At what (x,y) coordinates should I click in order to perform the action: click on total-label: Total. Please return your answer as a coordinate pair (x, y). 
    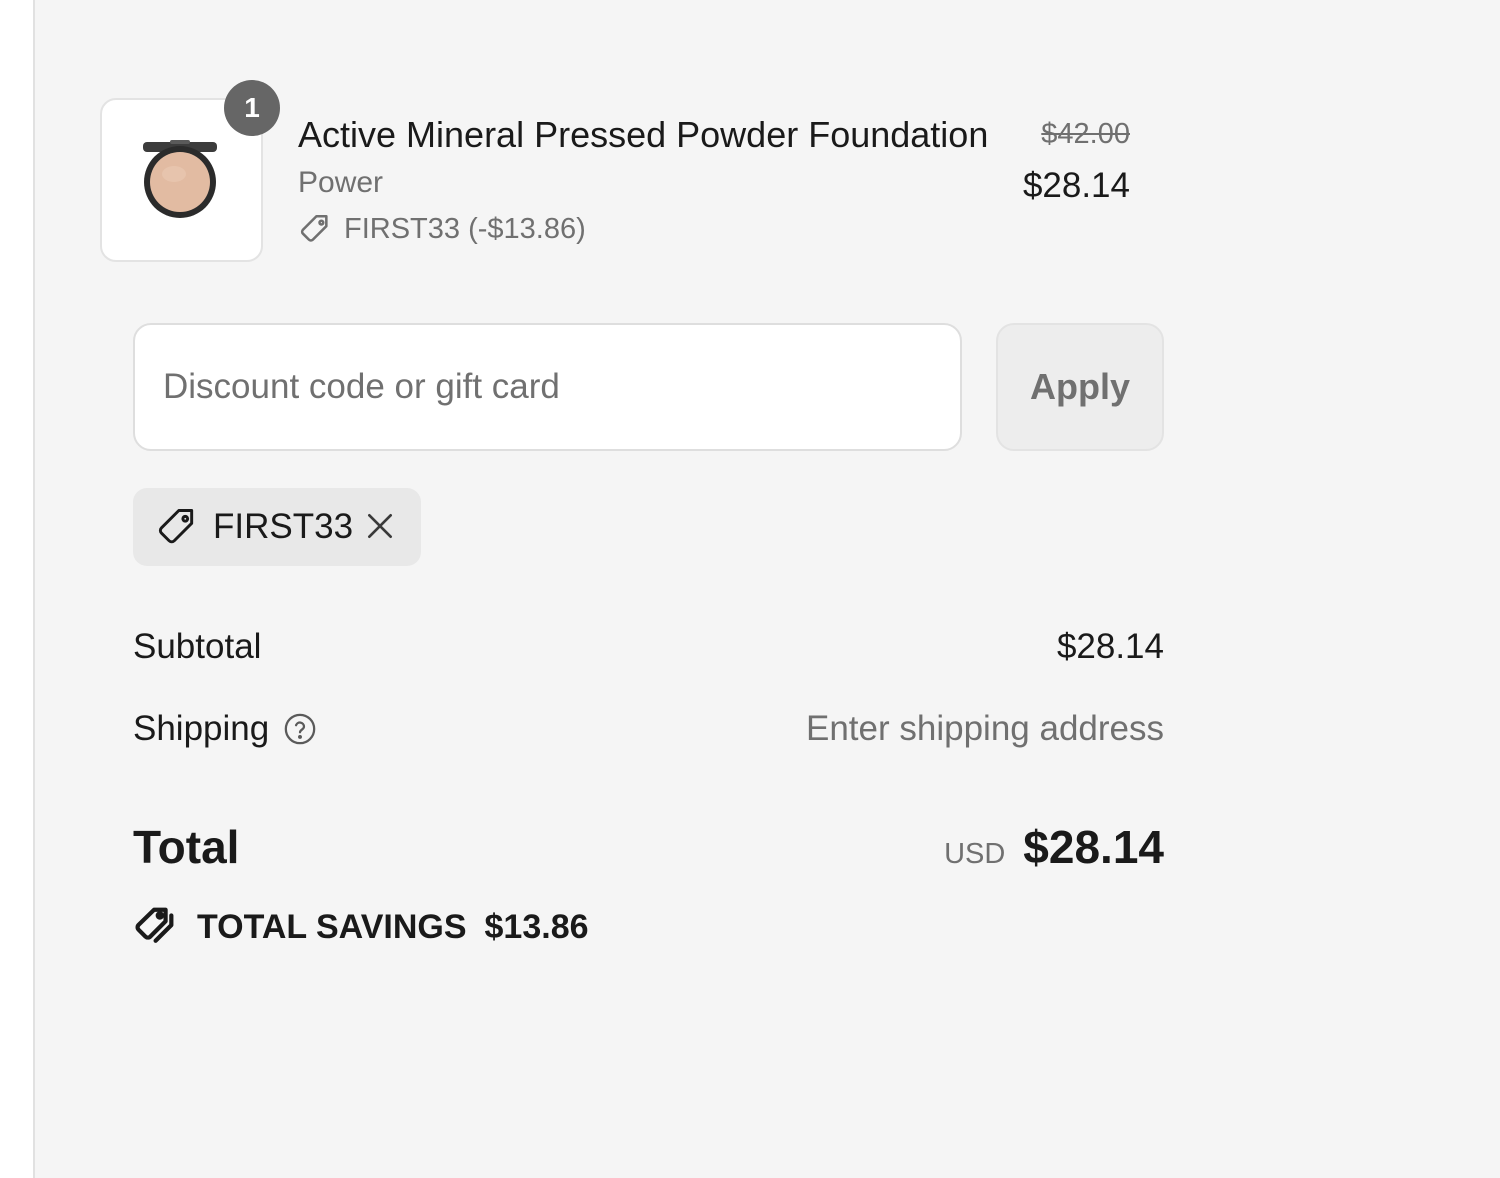
    Looking at the image, I should click on (186, 847).